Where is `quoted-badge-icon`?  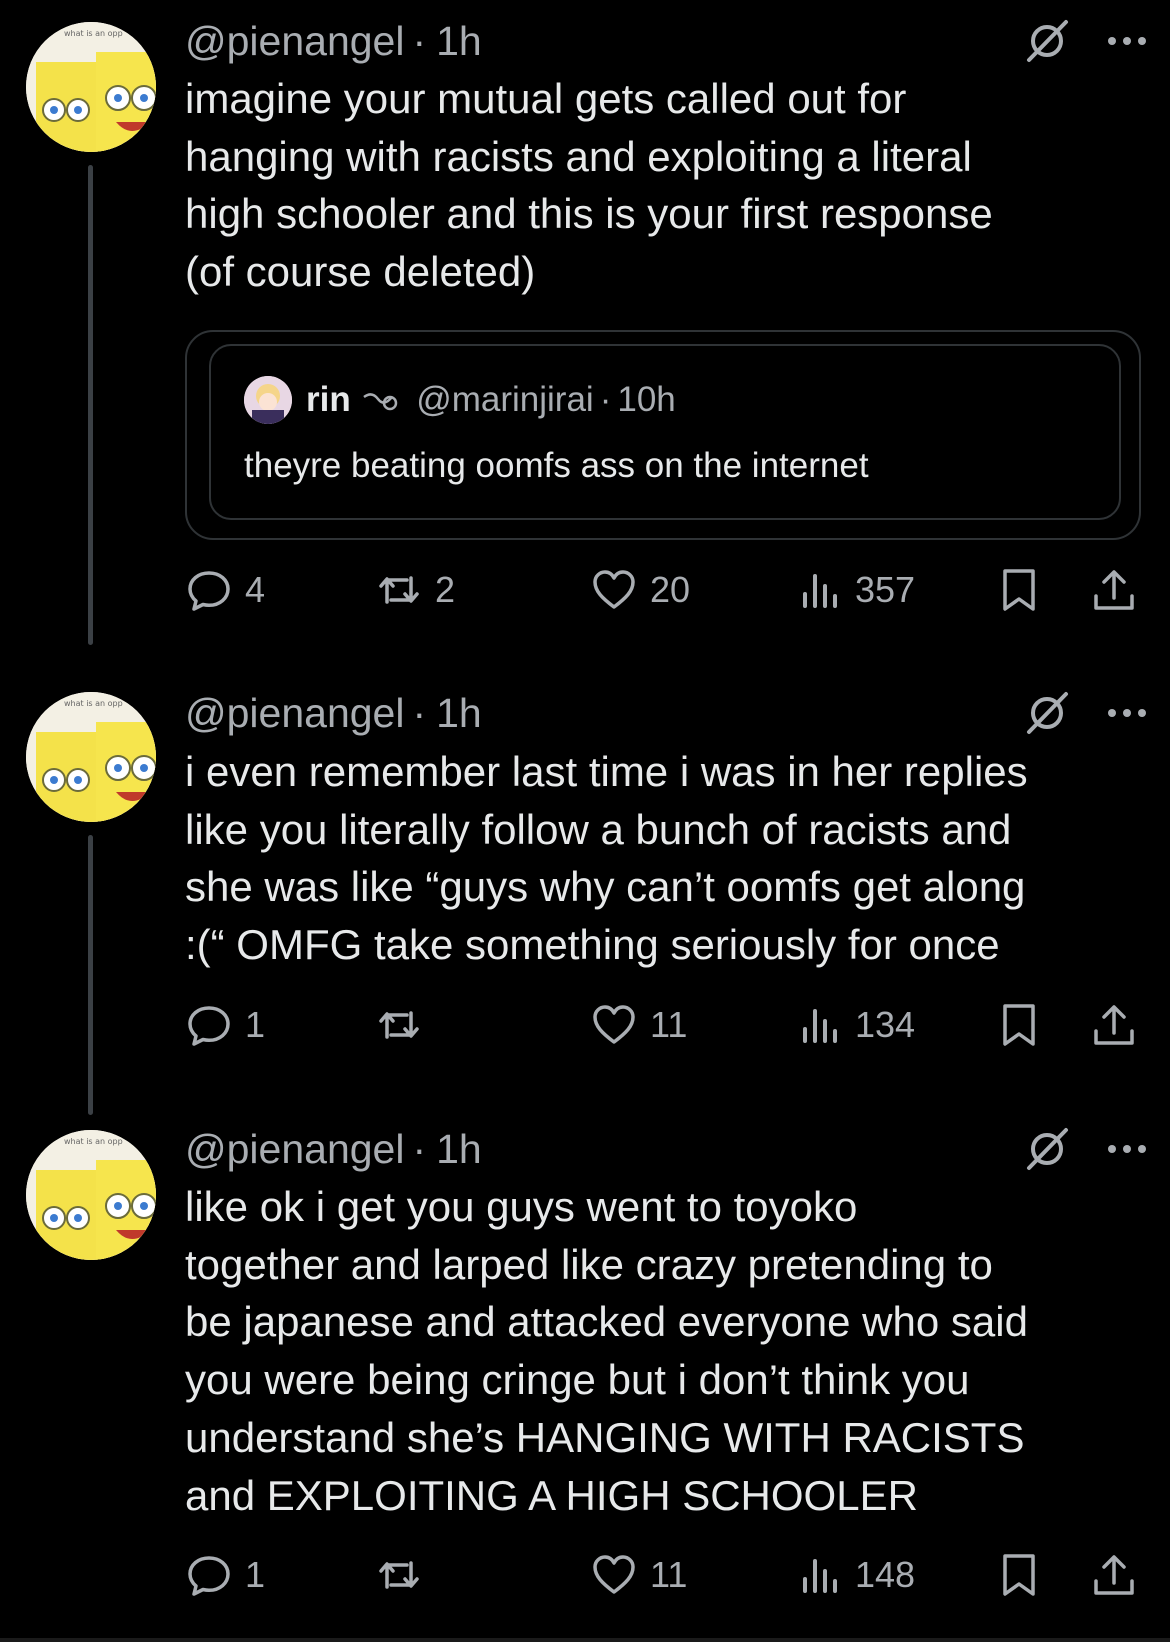
quoted-badge-icon is located at coordinates (380, 401).